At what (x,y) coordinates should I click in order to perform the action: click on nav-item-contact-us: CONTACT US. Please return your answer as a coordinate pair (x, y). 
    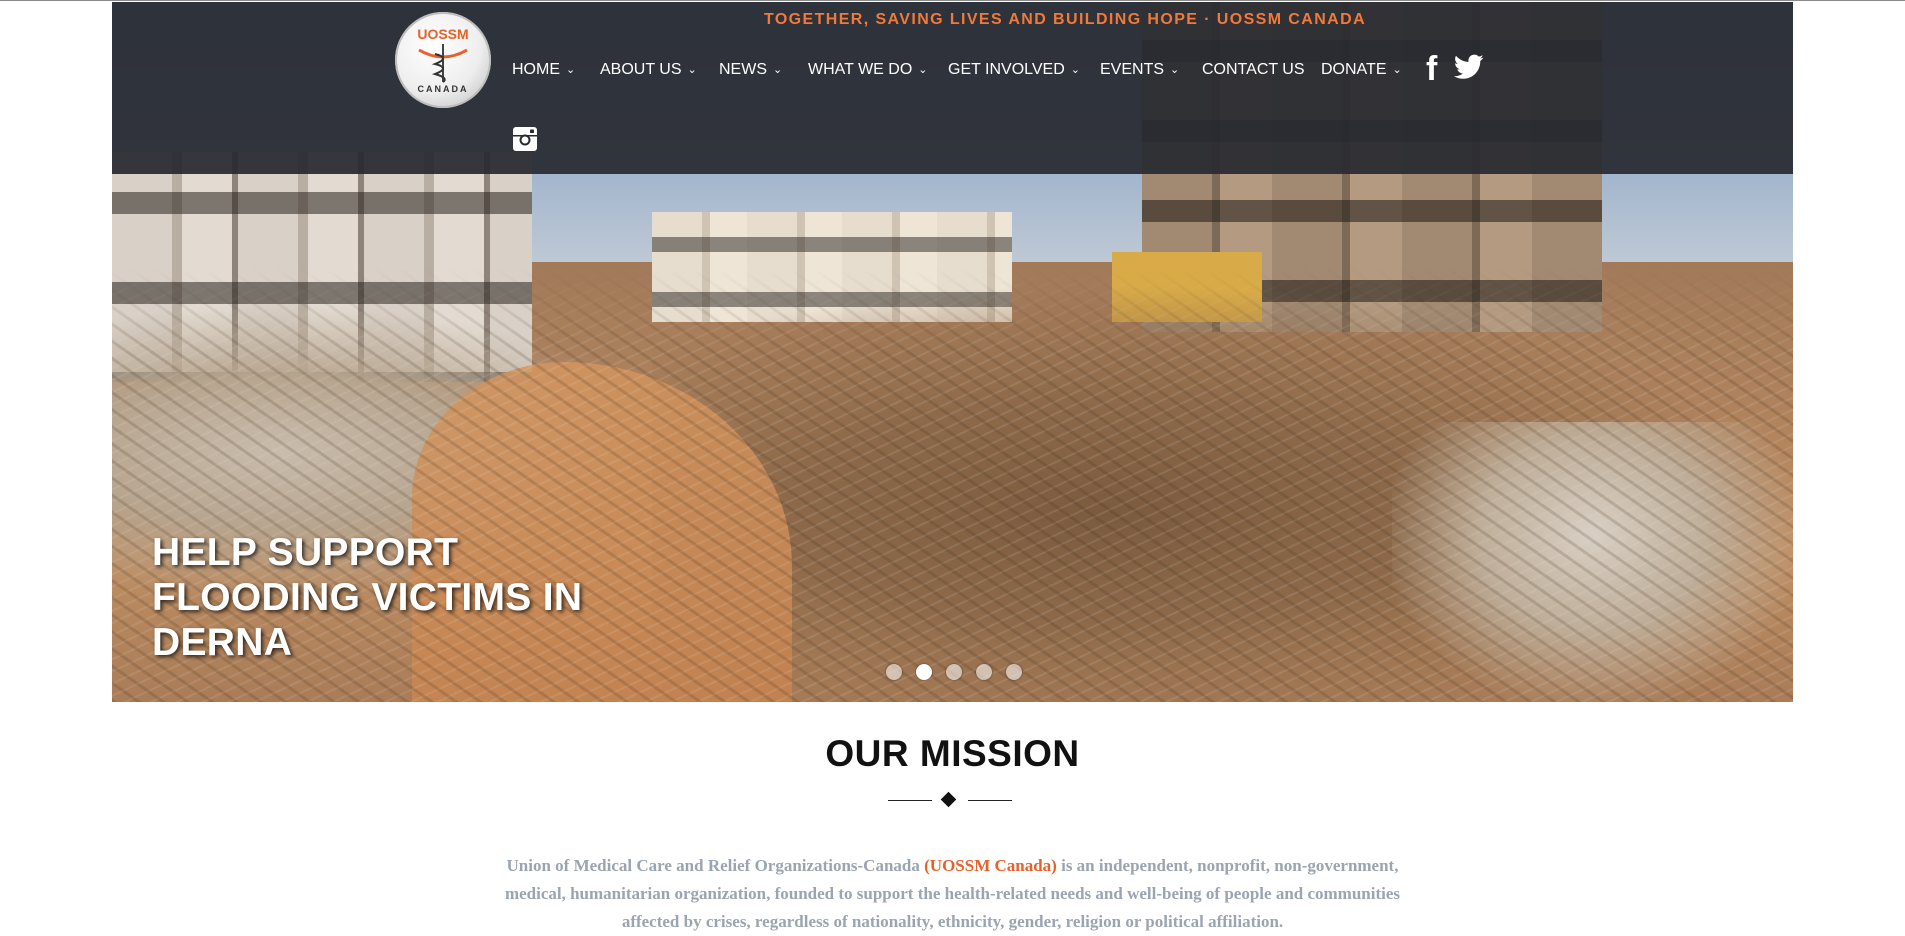
    Looking at the image, I should click on (1253, 70).